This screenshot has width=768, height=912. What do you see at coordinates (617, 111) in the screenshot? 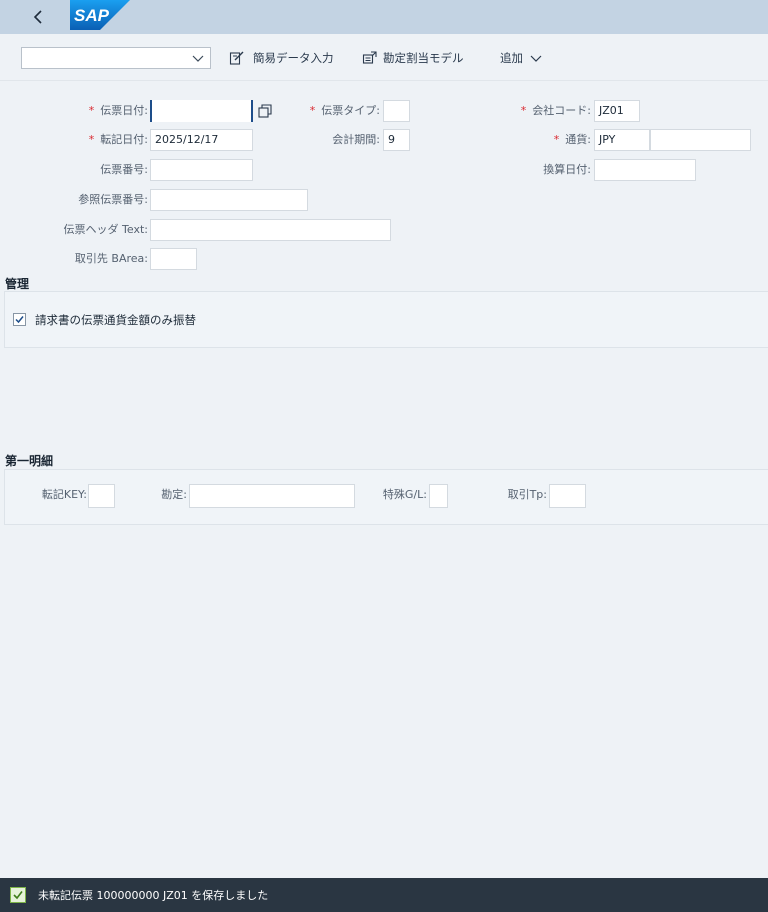
I see `company-code-input: JZ01` at bounding box center [617, 111].